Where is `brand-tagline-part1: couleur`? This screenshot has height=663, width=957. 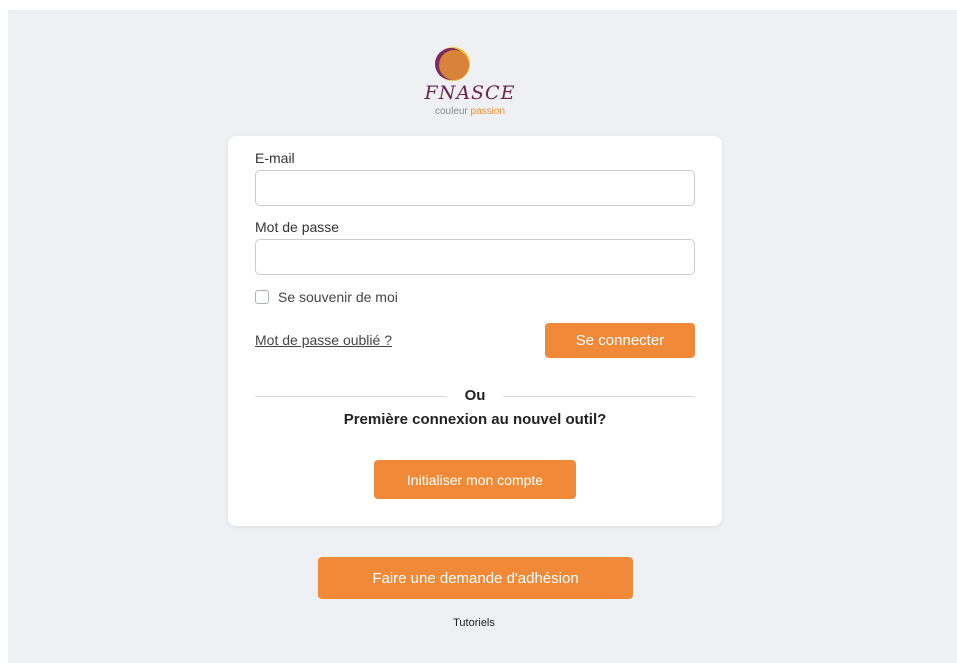 brand-tagline-part1: couleur is located at coordinates (452, 111).